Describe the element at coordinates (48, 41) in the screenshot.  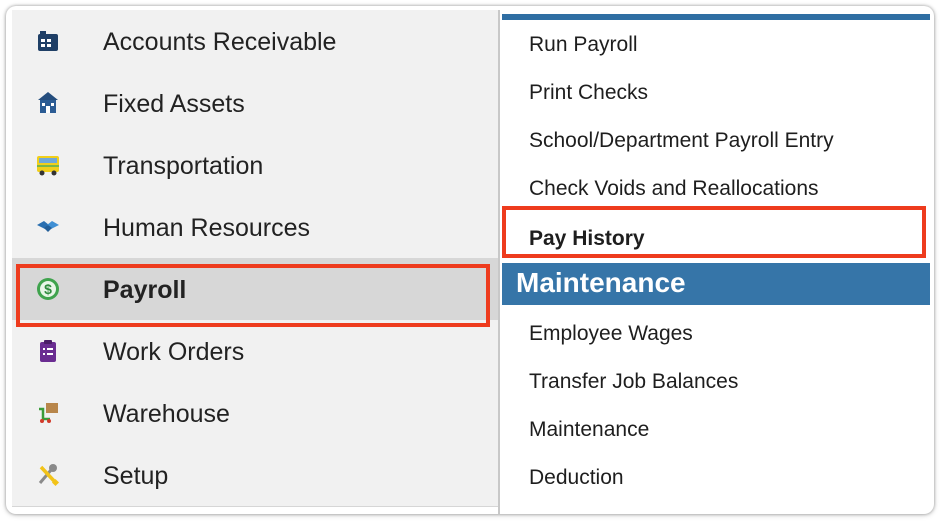
I see `ledger-icon` at that location.